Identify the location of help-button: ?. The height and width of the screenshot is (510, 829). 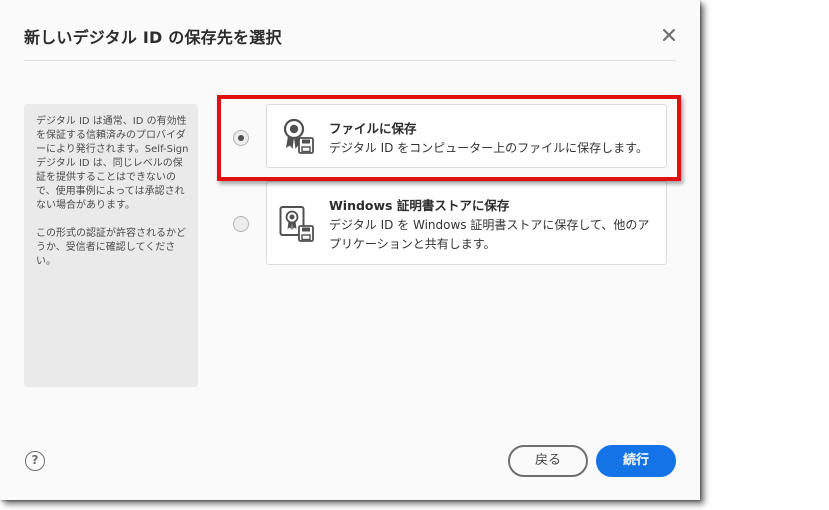
(35, 461).